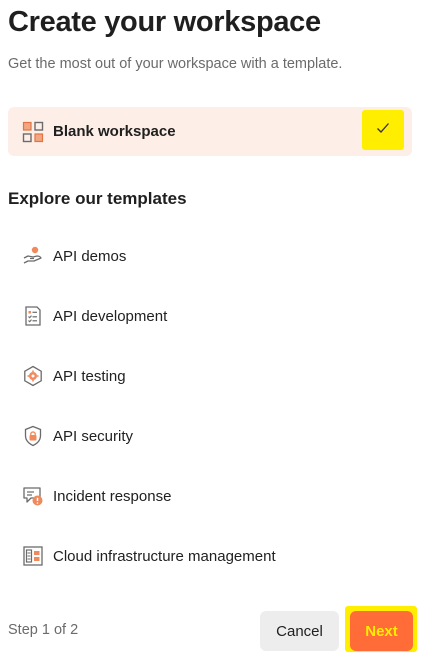 This screenshot has width=428, height=665. Describe the element at coordinates (33, 436) in the screenshot. I see `shield-lock-icon` at that location.